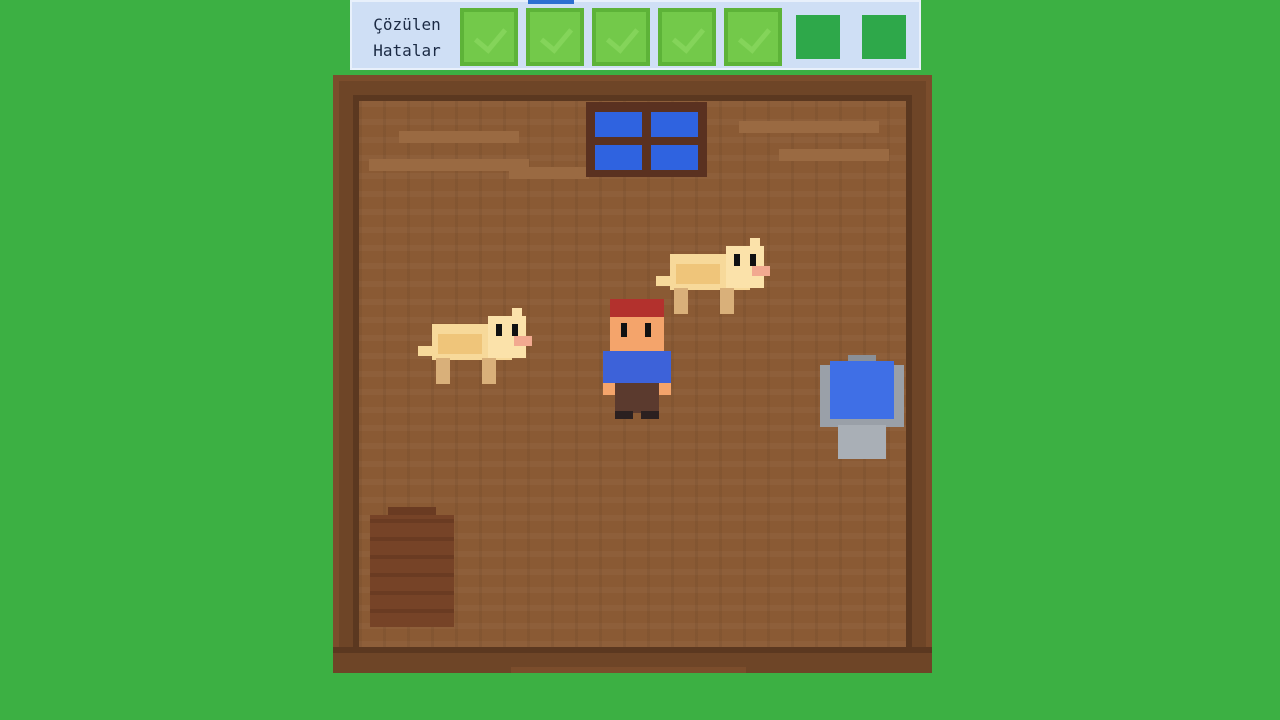  What do you see at coordinates (646, 139) in the screenshot?
I see `window` at bounding box center [646, 139].